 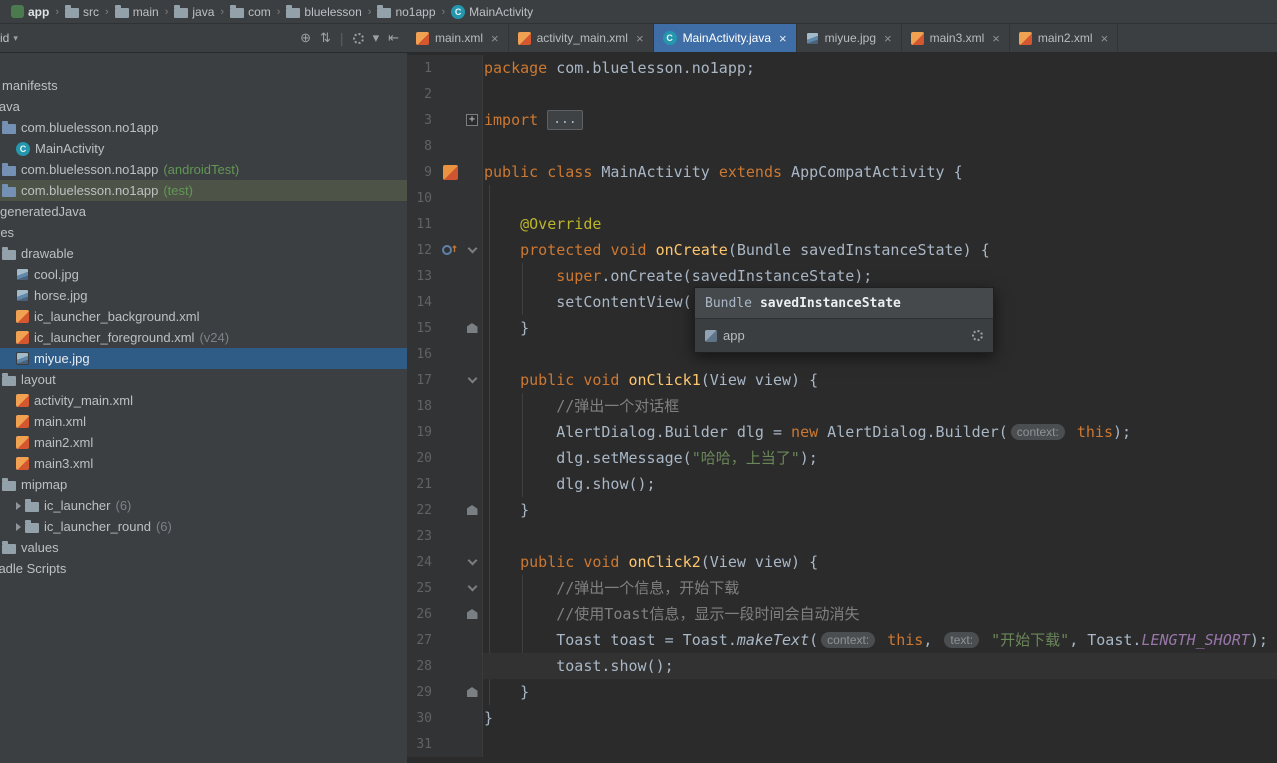 What do you see at coordinates (880, 224) in the screenshot?
I see `code-text: @Override` at bounding box center [880, 224].